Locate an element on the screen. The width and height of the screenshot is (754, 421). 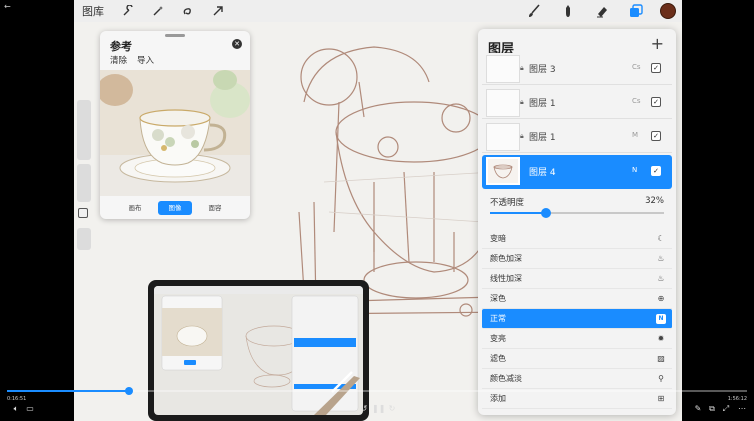
color-swatch is located at coordinates (668, 11).